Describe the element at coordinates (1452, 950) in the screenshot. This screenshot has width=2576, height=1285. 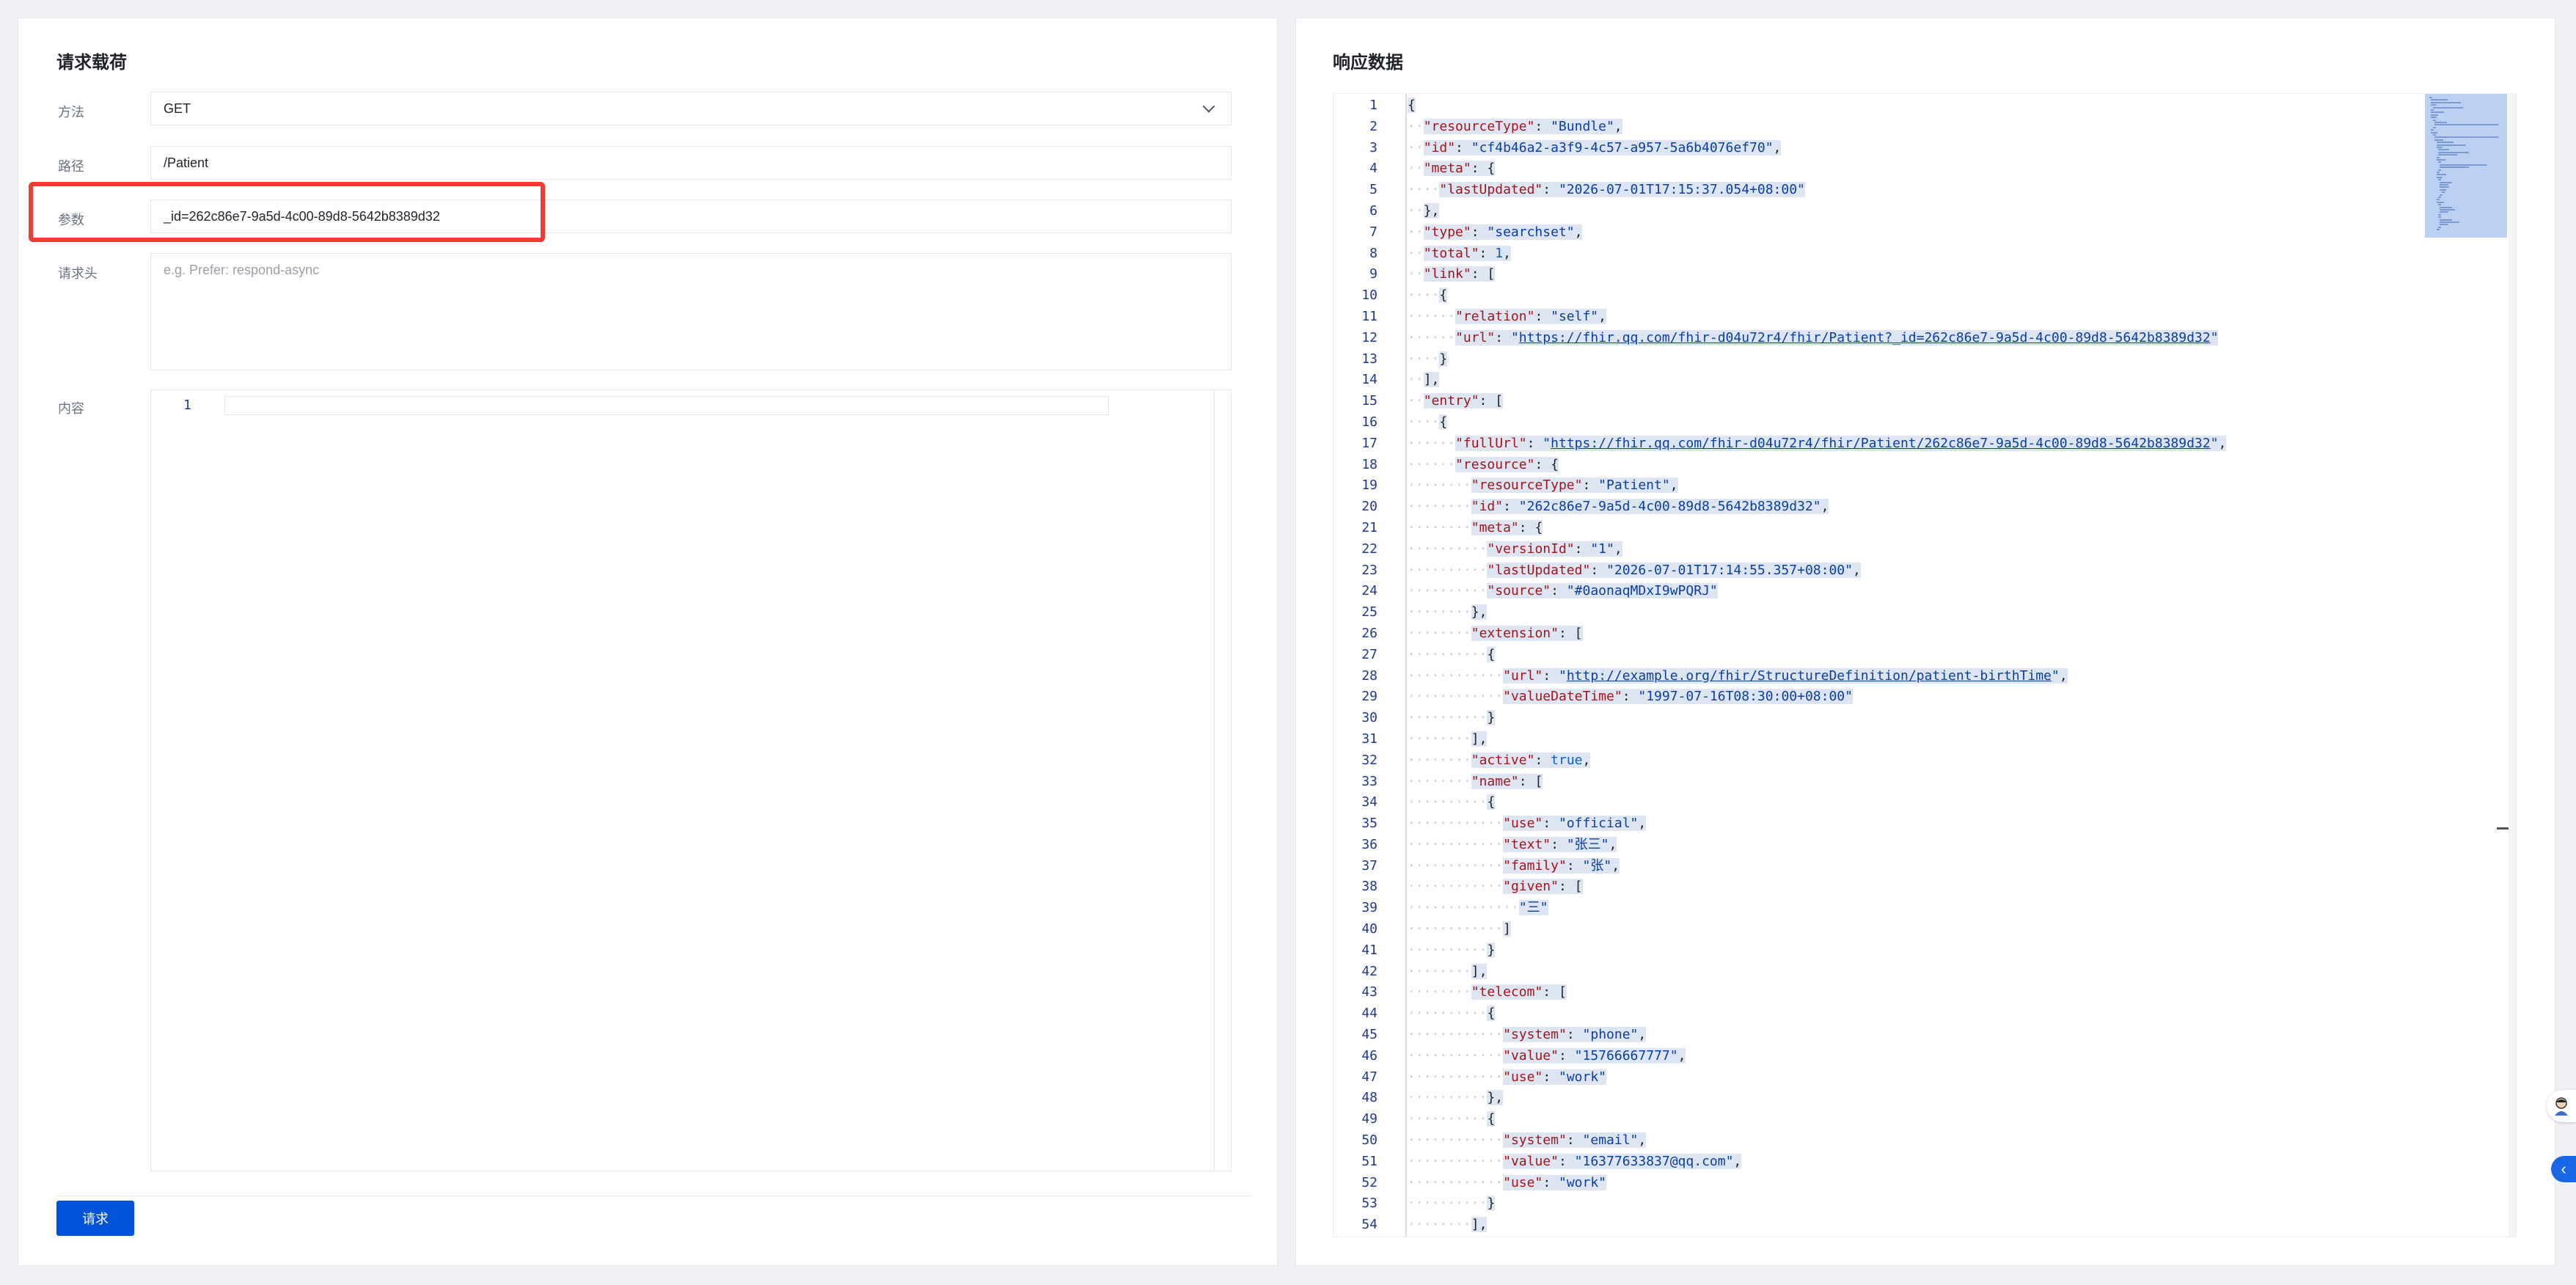
I see `code-text: ··········}` at that location.